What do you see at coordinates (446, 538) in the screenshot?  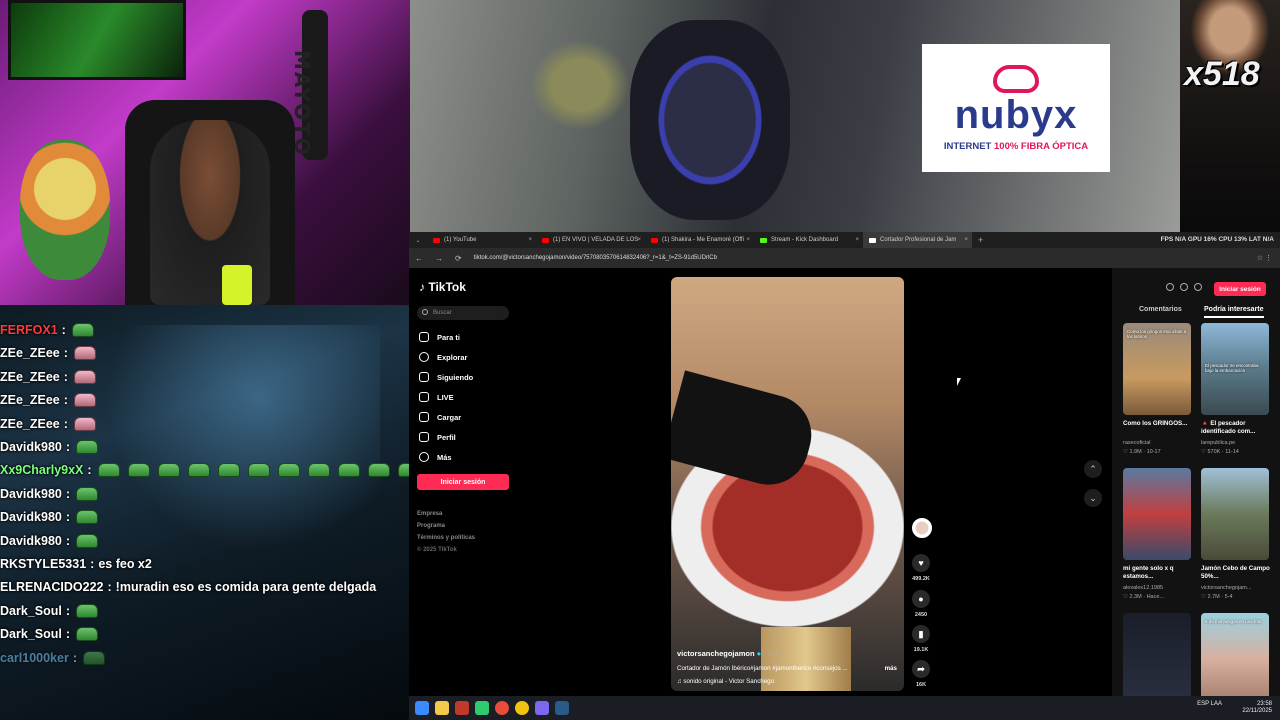 I see `footer-link: Términos y políticas` at bounding box center [446, 538].